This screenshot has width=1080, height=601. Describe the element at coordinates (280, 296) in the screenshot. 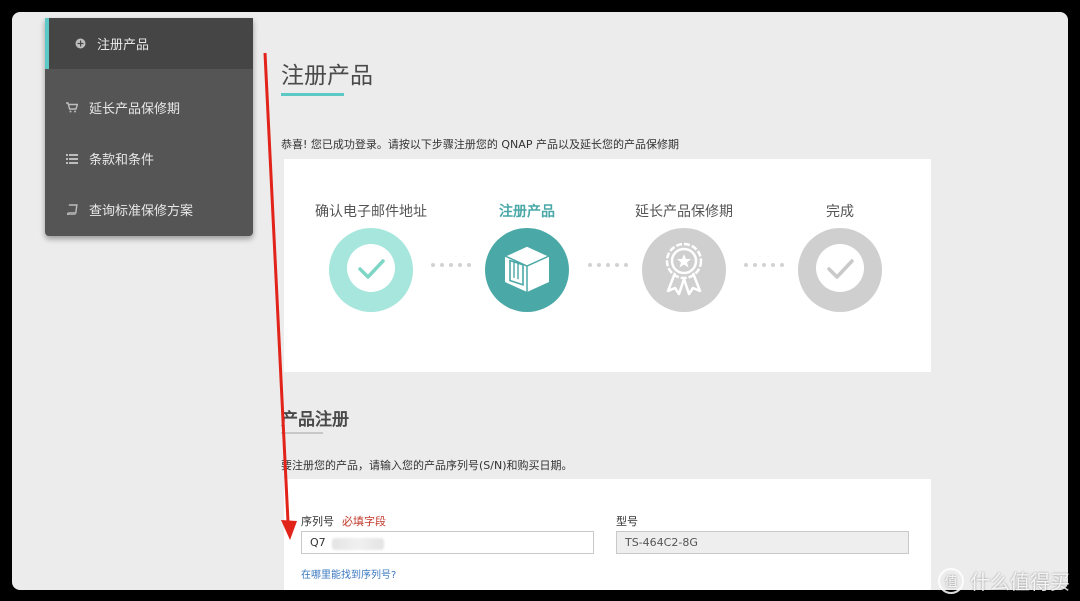

I see `annotation-arrow` at that location.